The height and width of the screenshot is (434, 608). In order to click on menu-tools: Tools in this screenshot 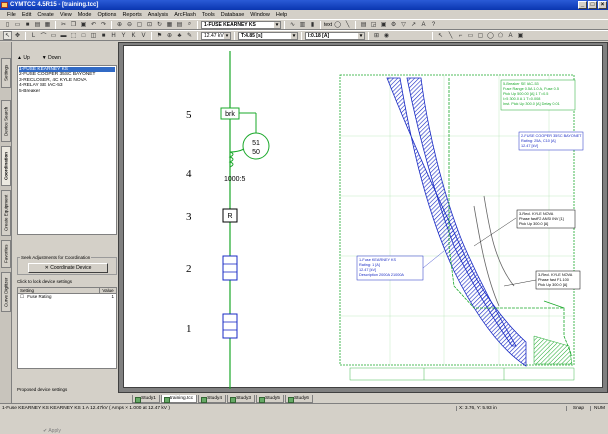, I will do `click(208, 15)`.